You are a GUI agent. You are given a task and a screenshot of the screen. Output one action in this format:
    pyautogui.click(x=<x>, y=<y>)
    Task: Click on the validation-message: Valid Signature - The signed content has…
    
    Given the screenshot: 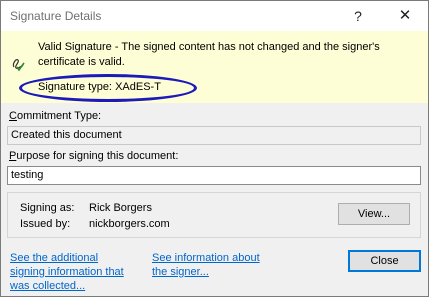 What is the action you would take?
    pyautogui.click(x=209, y=54)
    